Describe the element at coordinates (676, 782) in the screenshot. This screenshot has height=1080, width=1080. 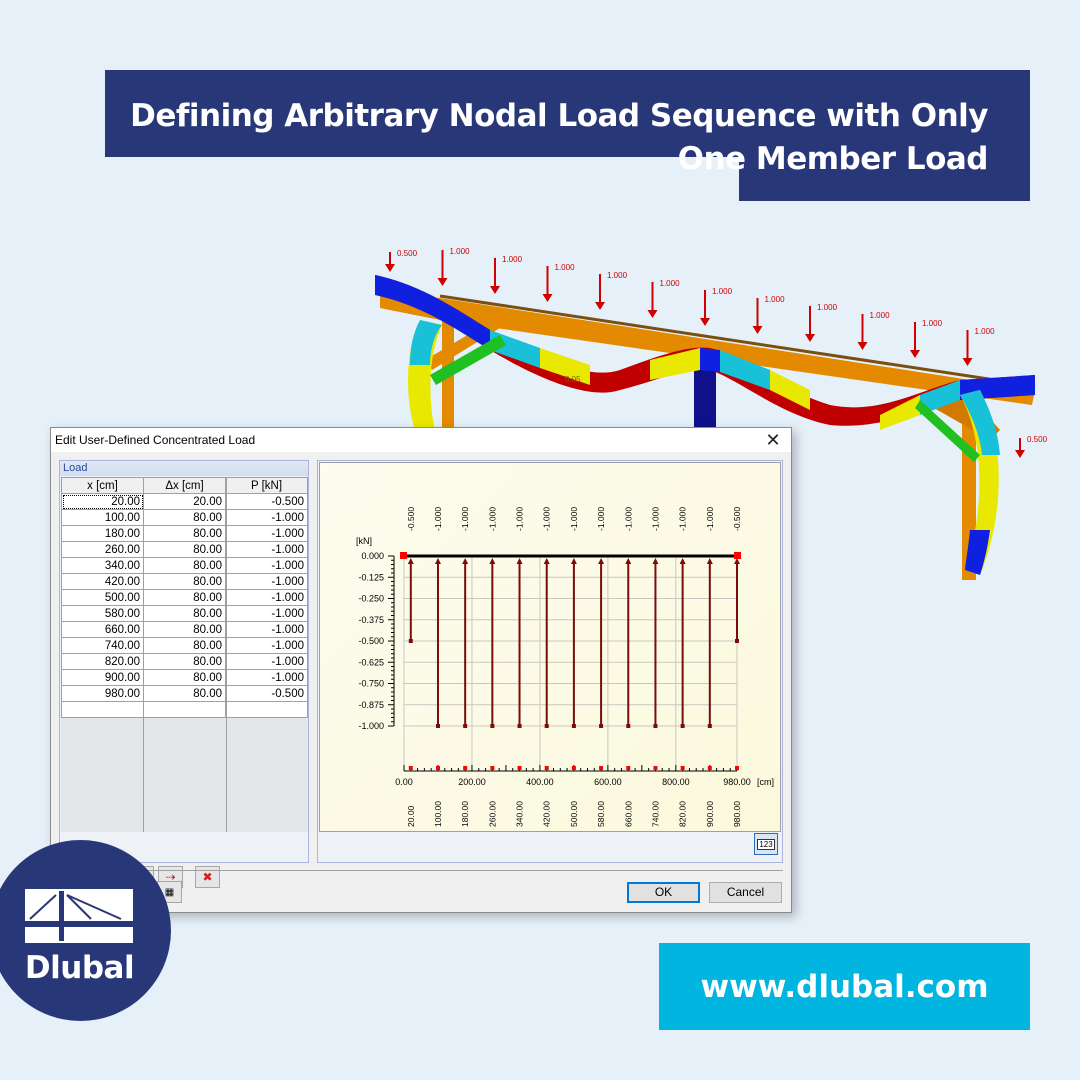
I see `x-tick-label: 800.00` at that location.